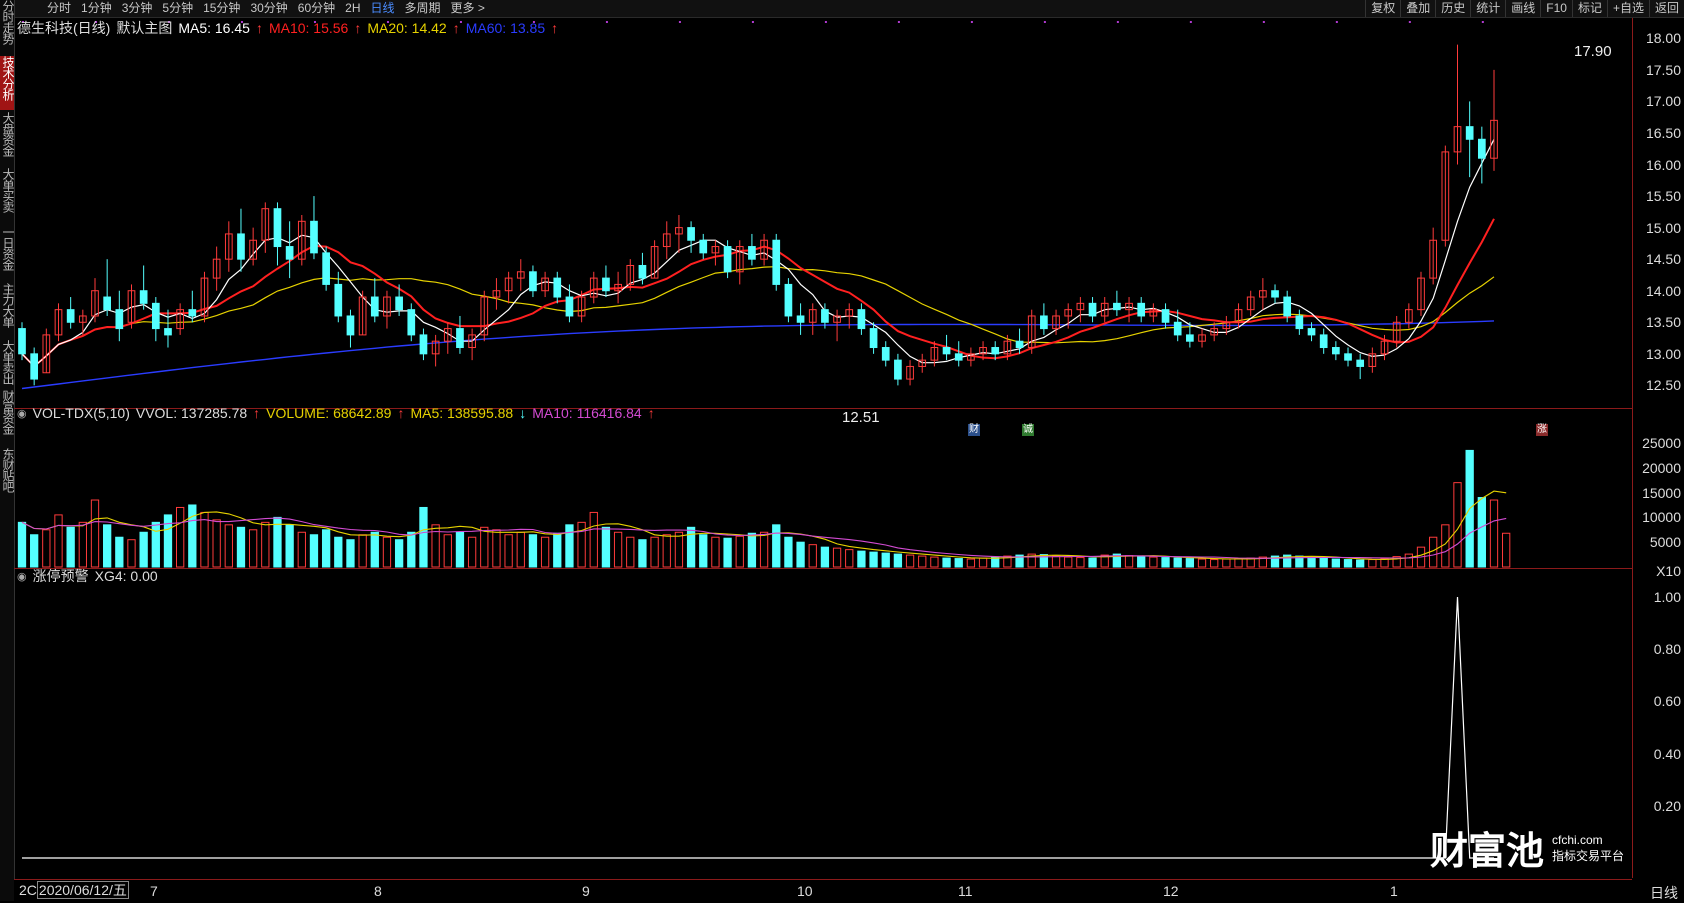 The image size is (1684, 903). I want to click on sidebar-item: 大单买卖, so click(7, 195).